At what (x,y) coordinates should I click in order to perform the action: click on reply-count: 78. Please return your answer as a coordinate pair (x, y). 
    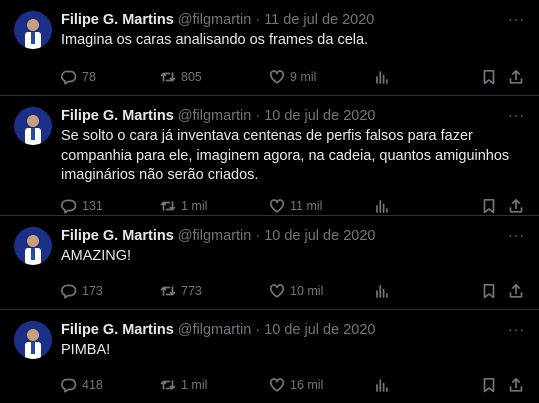
    Looking at the image, I should click on (89, 76).